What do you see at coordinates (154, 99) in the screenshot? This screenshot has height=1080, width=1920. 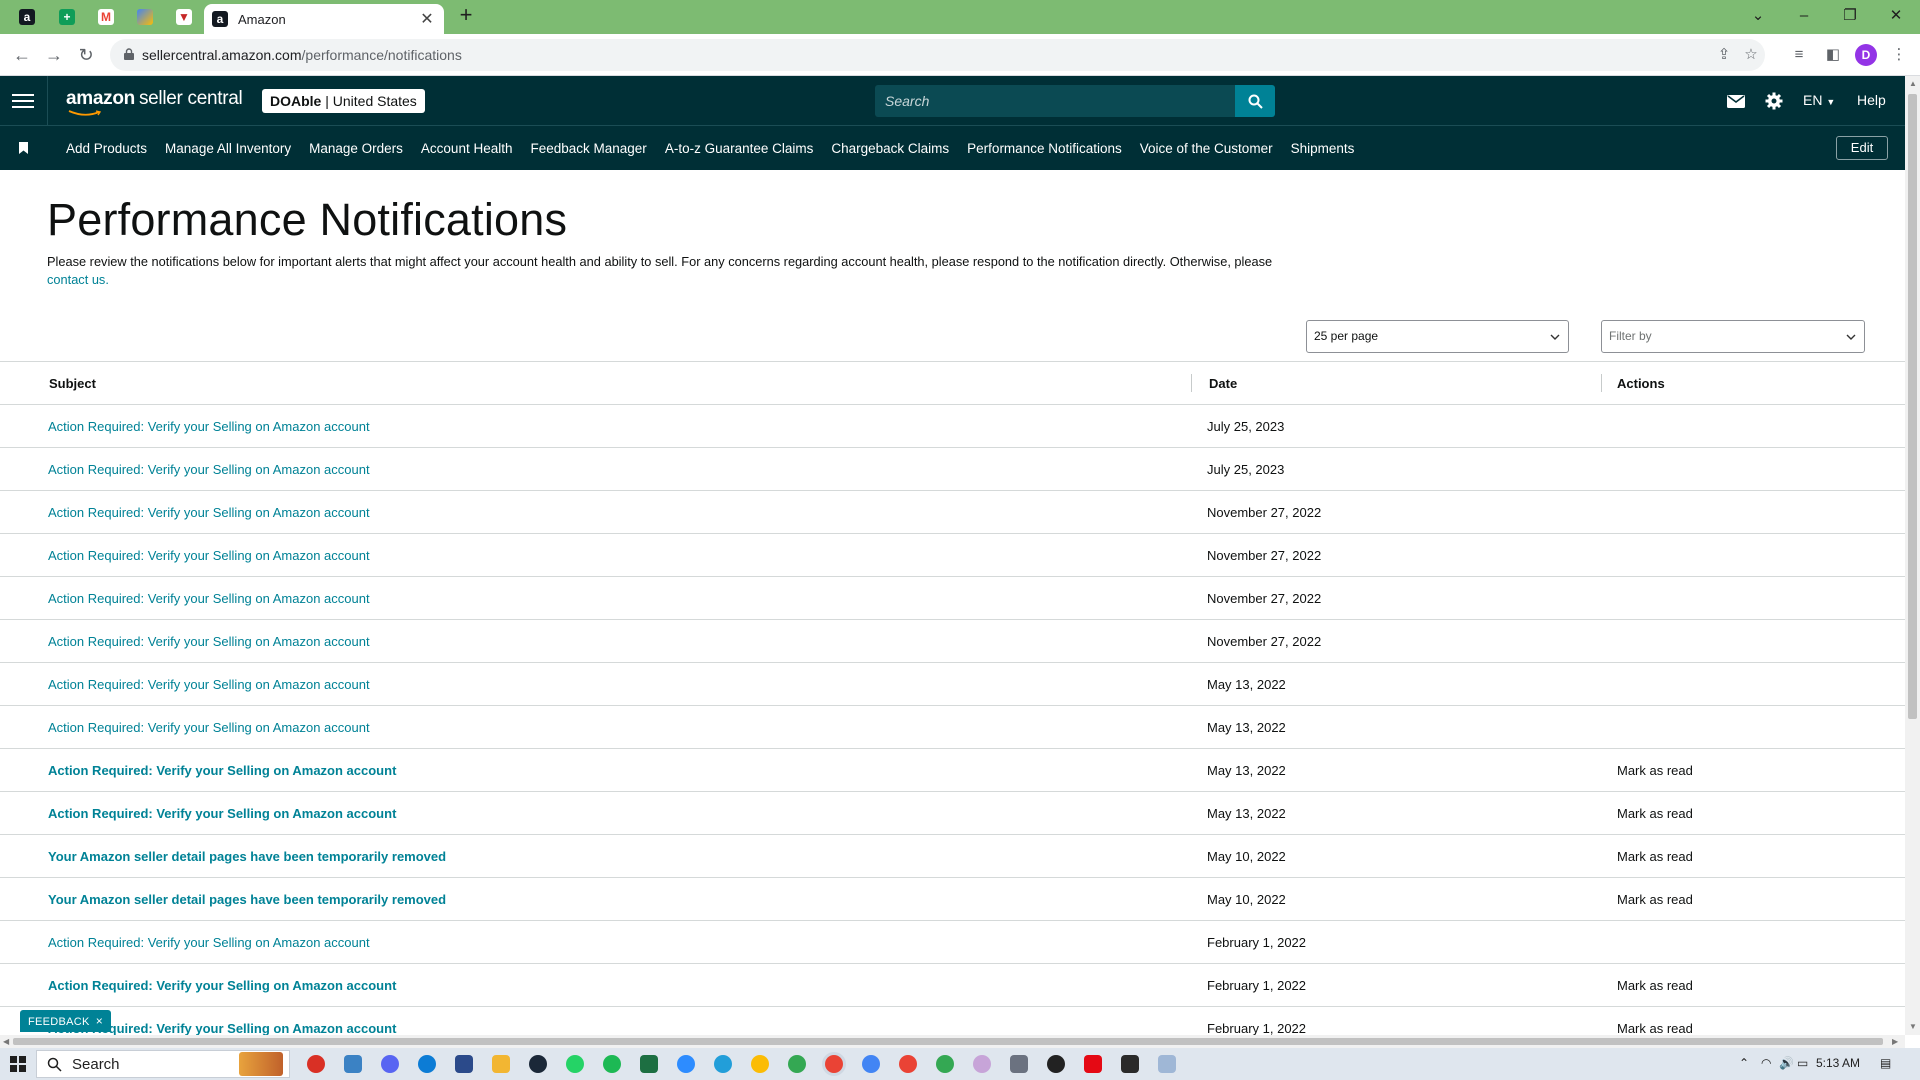 I see `seller-central-logo: amazon seller central` at bounding box center [154, 99].